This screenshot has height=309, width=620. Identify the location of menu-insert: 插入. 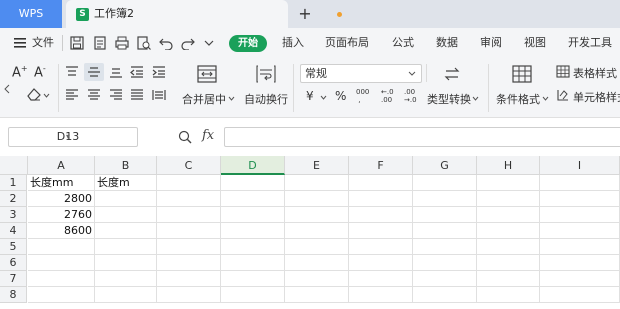
(293, 43).